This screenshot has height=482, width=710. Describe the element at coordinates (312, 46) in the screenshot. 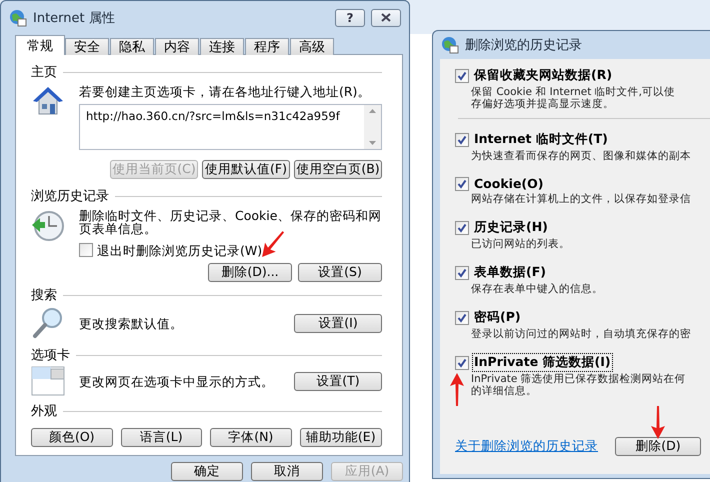

I see `tab: 高级` at that location.